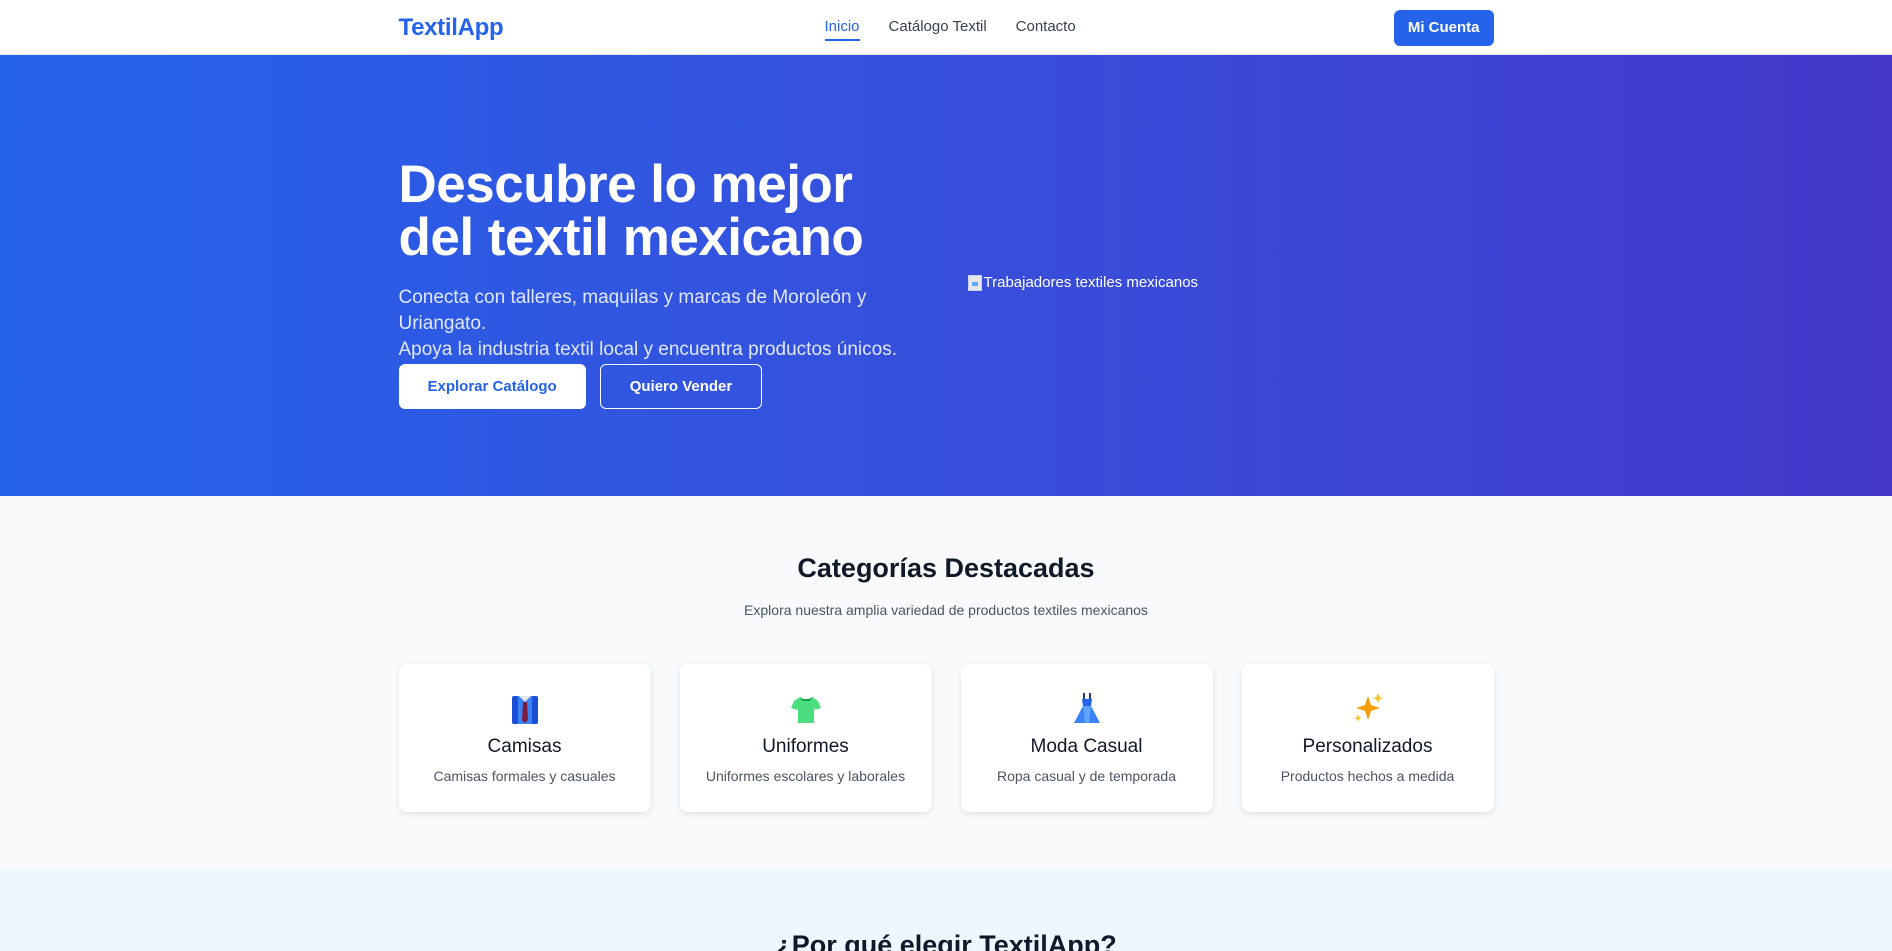  I want to click on category-title: Personalizados, so click(1367, 746).